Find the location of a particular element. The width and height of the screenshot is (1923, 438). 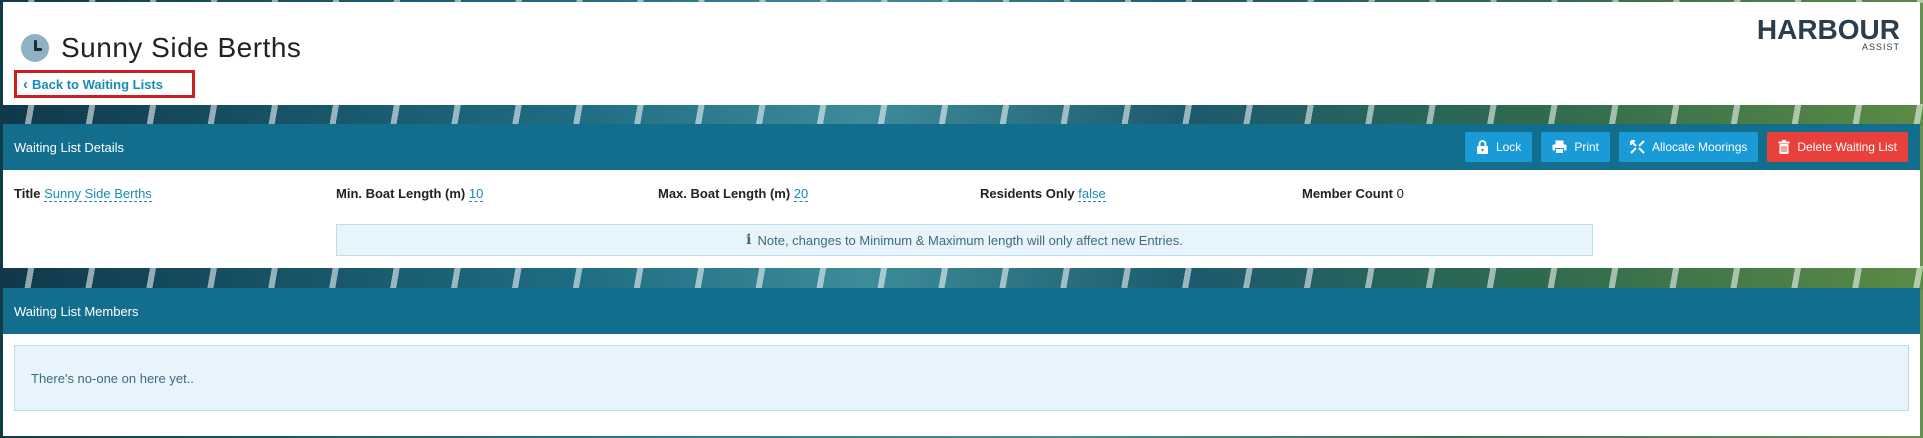

back-to-waiting-lists-link: ‹ Back to Waiting Lists is located at coordinates (104, 84).